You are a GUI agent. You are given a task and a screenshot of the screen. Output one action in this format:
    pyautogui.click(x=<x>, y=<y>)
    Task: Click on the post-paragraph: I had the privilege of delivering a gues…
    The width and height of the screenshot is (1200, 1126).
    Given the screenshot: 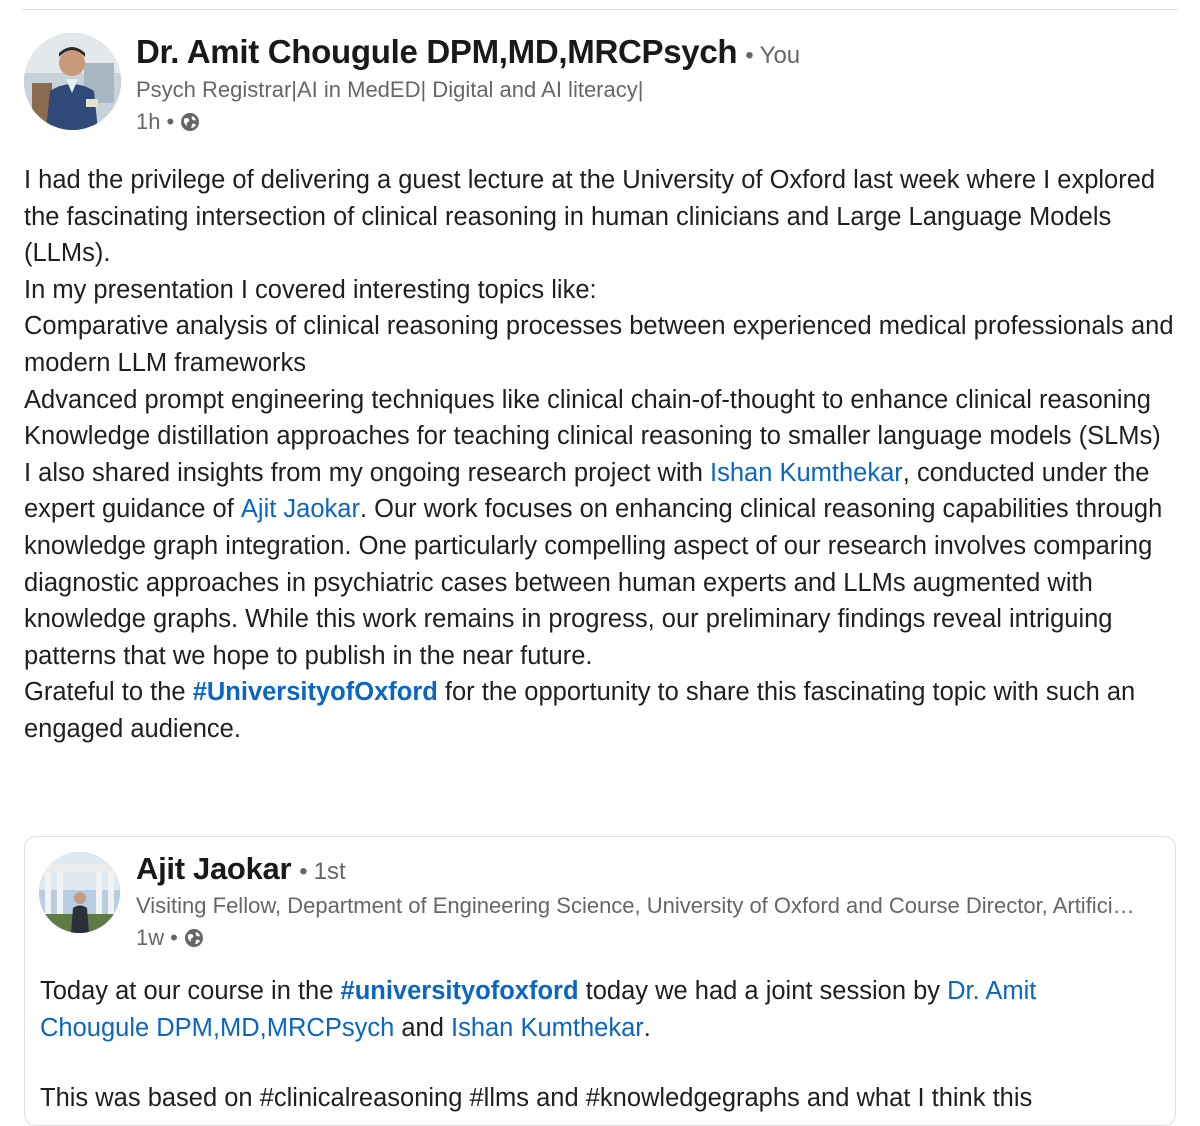 What is the action you would take?
    pyautogui.click(x=590, y=217)
    